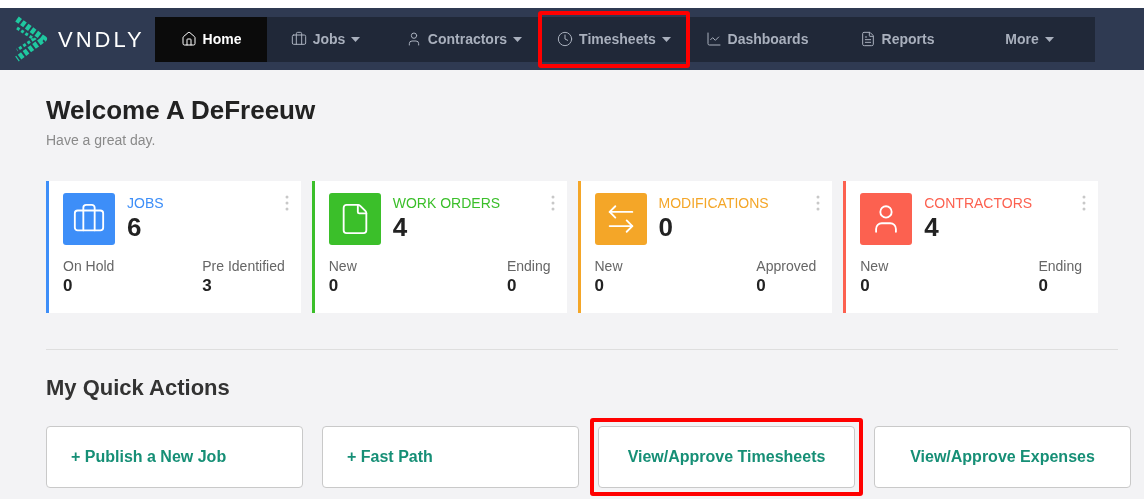 The height and width of the screenshot is (499, 1144). Describe the element at coordinates (135, 227) in the screenshot. I see `card-count: 6` at that location.